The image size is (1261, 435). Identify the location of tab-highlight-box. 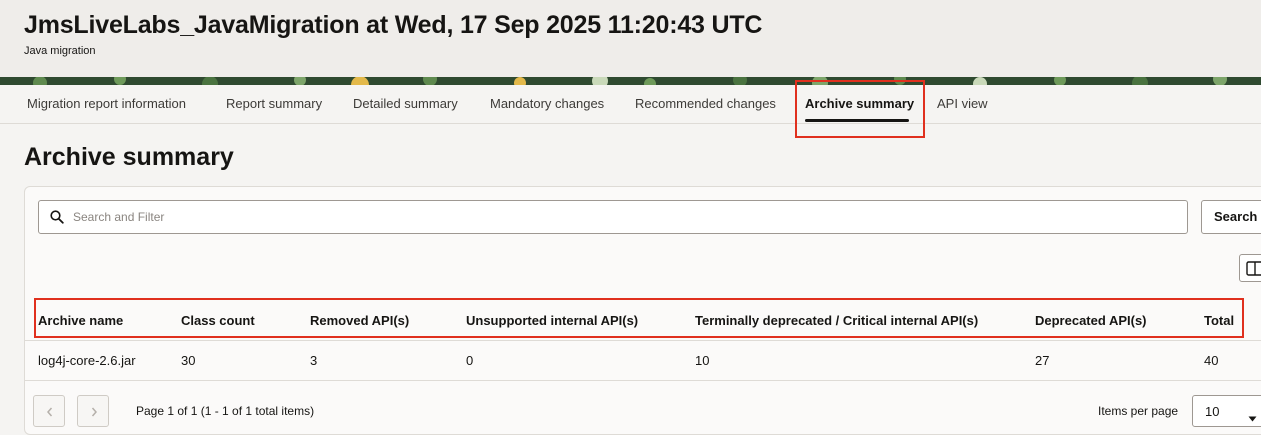
(860, 109).